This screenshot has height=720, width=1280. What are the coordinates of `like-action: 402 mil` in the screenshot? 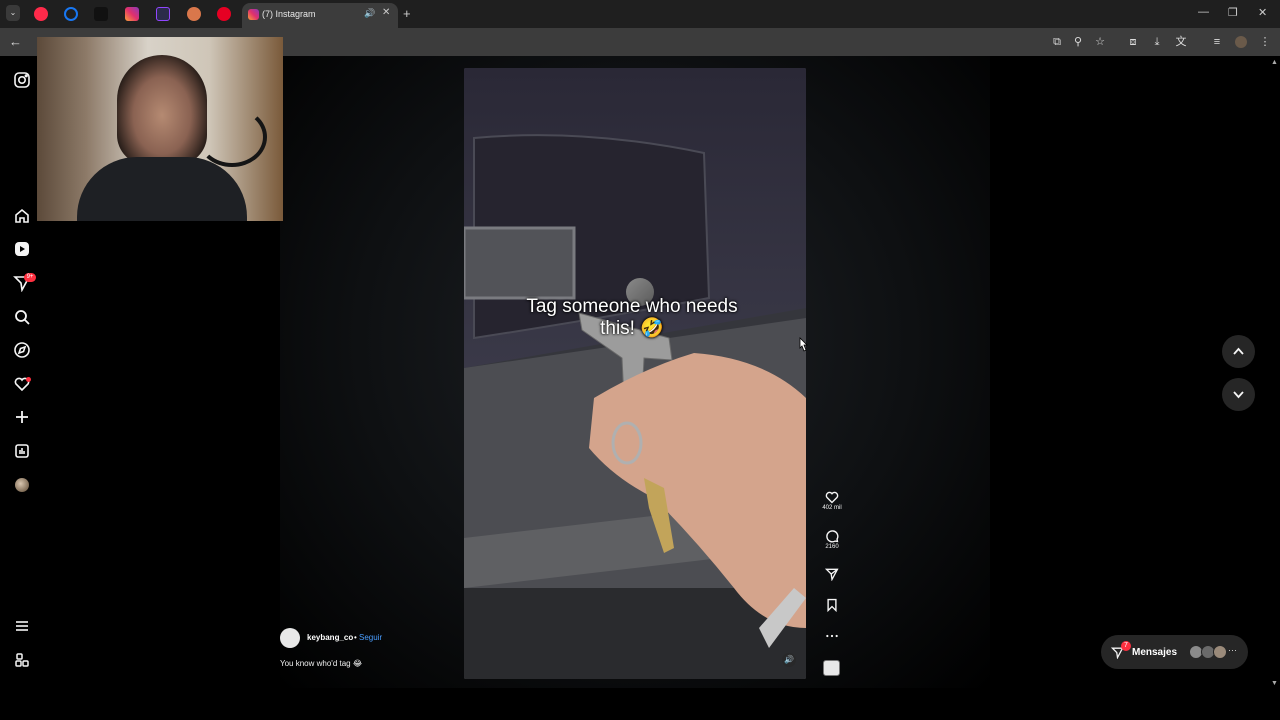 It's located at (832, 500).